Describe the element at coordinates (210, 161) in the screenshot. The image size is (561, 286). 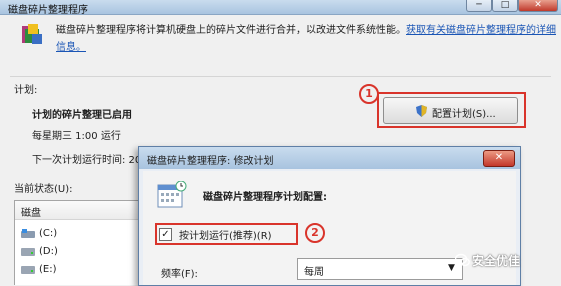
I see `dialog-title: 磁盘碎片整理程序: 修改计划` at that location.